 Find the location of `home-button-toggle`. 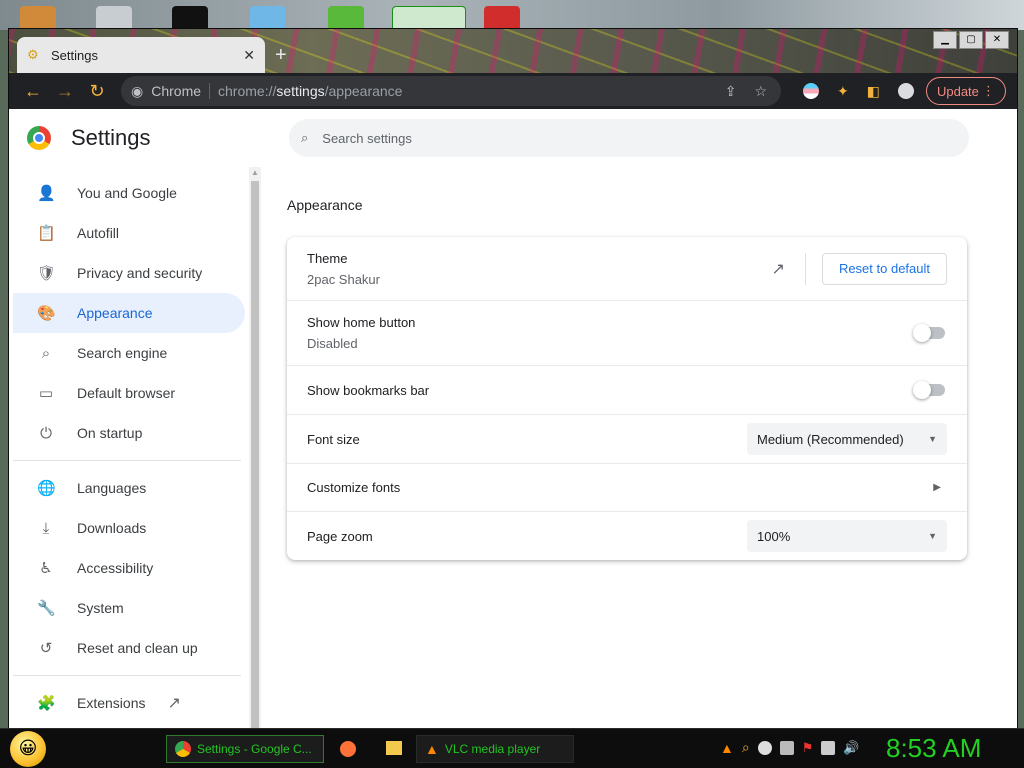

home-button-toggle is located at coordinates (929, 333).